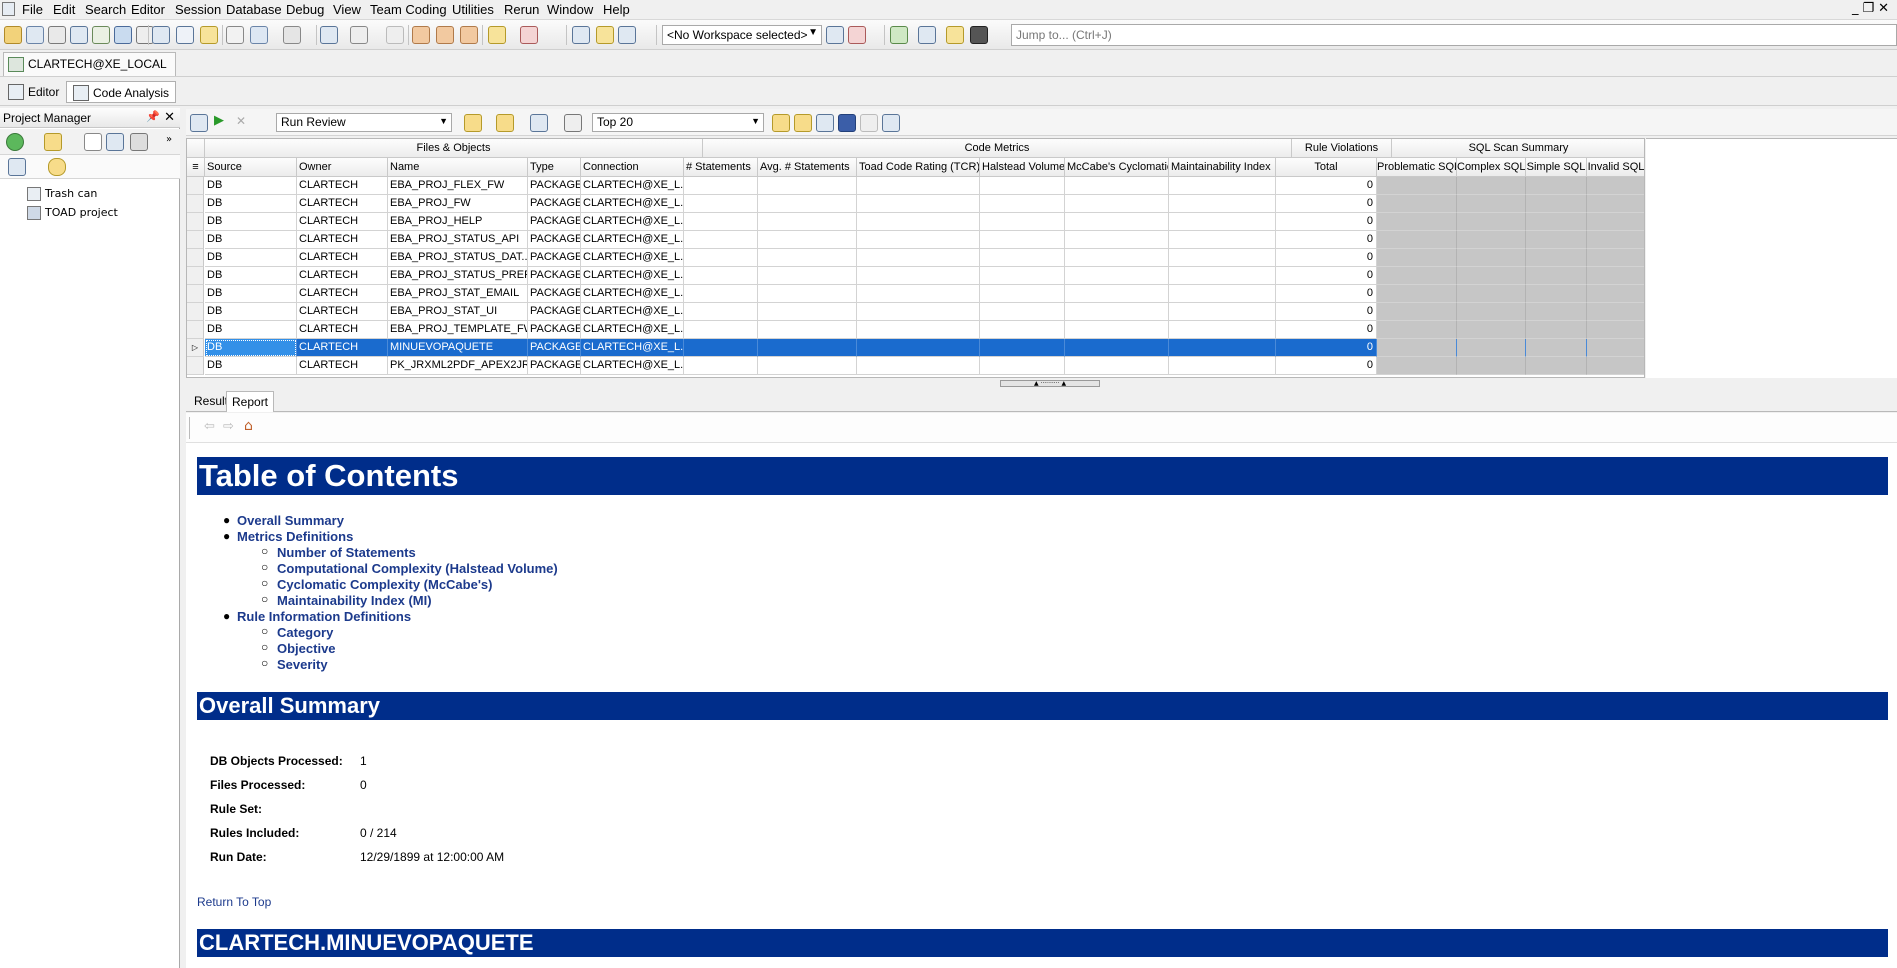  Describe the element at coordinates (473, 9) in the screenshot. I see `menu-utilities: Utilities` at that location.